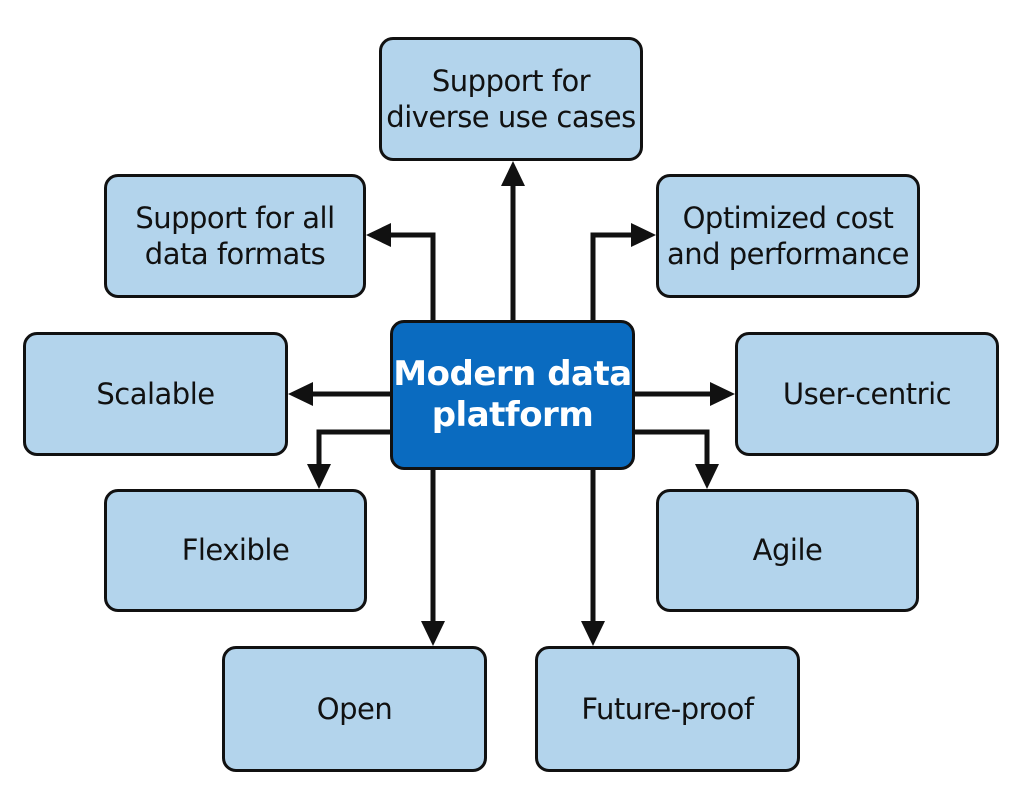 This screenshot has width=1031, height=795. Describe the element at coordinates (348, 459) in the screenshot. I see `arrow-to-flexible` at that location.